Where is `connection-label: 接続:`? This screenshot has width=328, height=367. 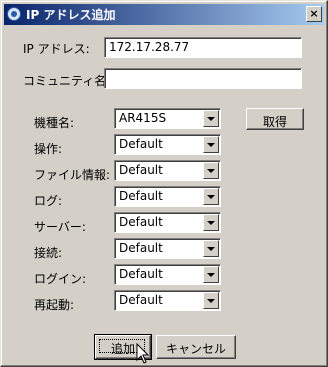
connection-label: 接続: is located at coordinates (48, 253).